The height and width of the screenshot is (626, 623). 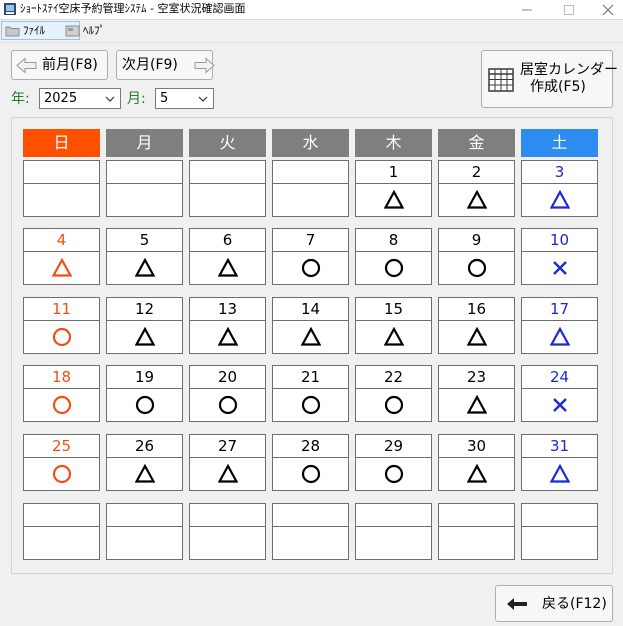 I want to click on menu-help: ﾍﾙﾌﾟ, so click(x=99, y=30).